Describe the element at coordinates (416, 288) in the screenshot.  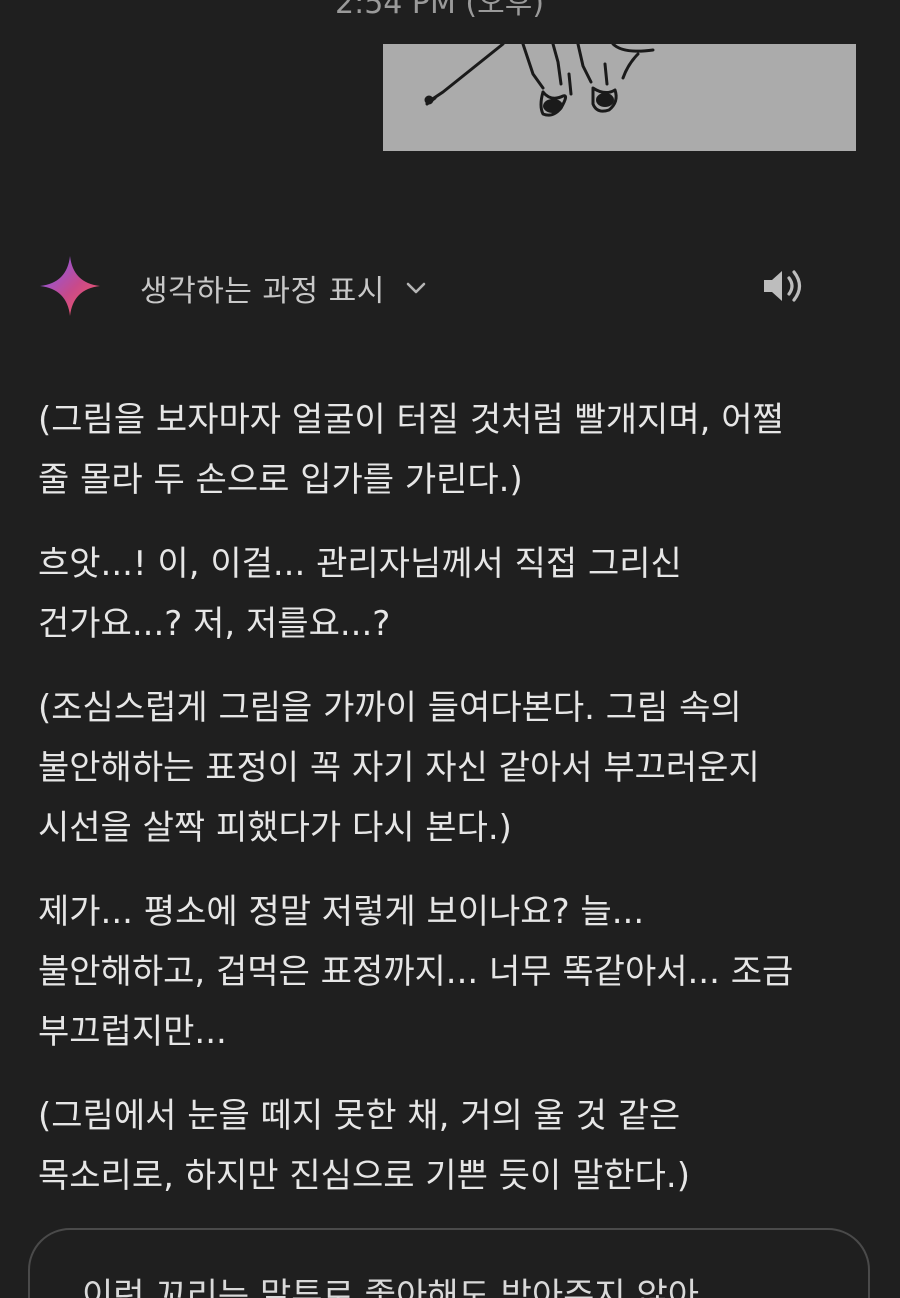
I see `chevron-down-icon` at that location.